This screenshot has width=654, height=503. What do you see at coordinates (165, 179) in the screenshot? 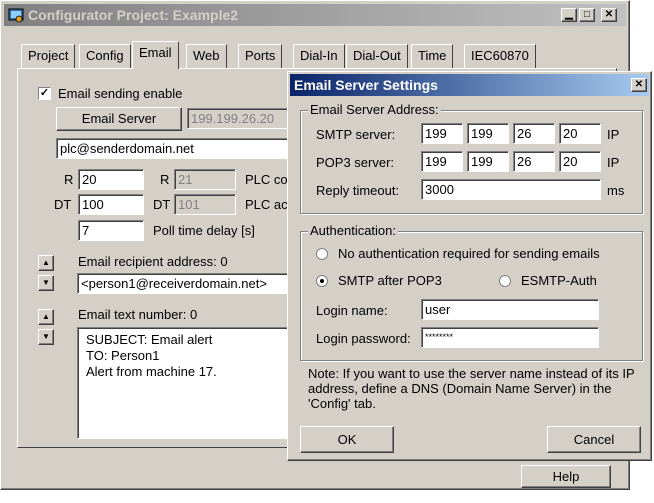
I see `r2-label: R` at bounding box center [165, 179].